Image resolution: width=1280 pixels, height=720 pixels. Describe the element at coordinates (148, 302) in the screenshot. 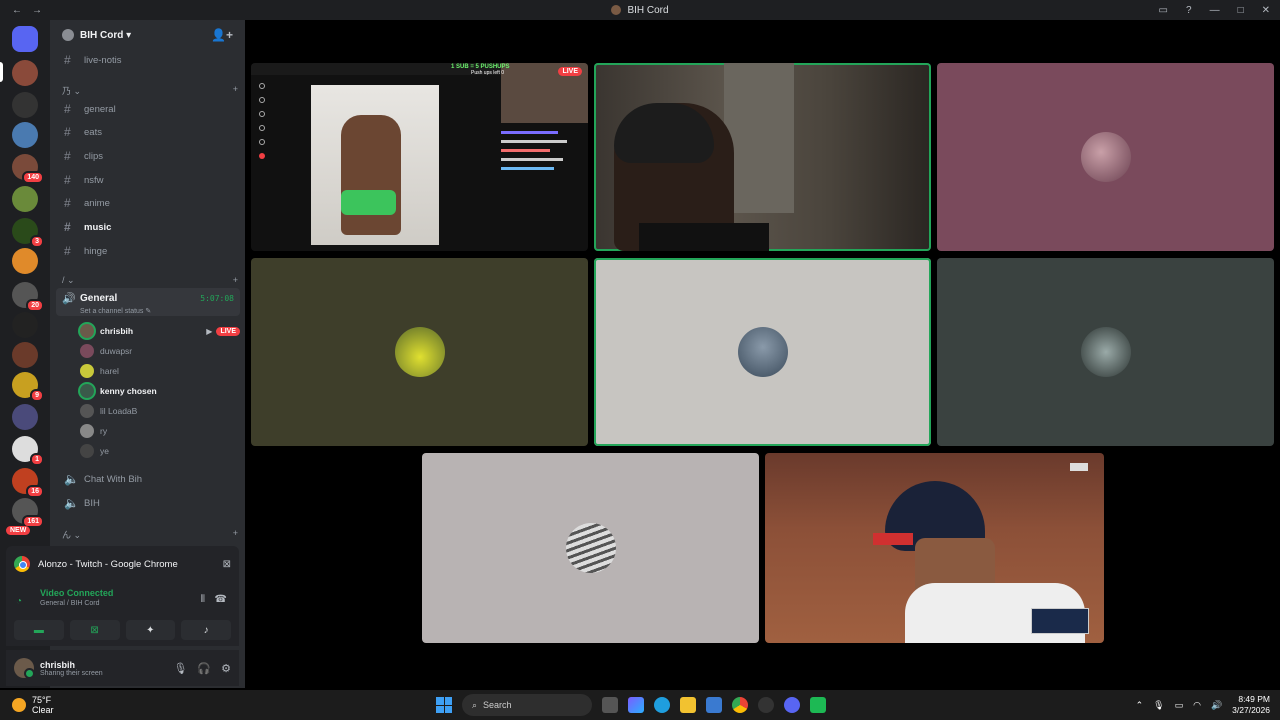

I see `voice-channel-general: 🔊 General Set a channel status ✎ 5:07:08` at that location.